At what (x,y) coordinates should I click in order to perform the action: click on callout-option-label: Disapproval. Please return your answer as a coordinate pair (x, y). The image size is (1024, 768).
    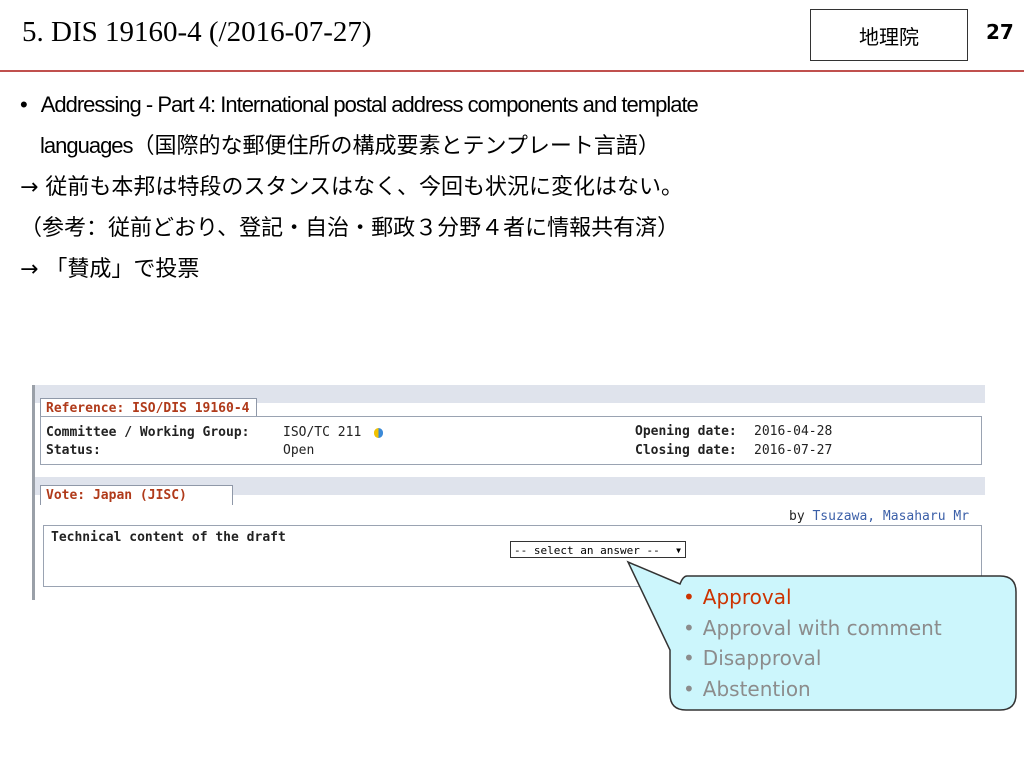
    Looking at the image, I should click on (762, 658).